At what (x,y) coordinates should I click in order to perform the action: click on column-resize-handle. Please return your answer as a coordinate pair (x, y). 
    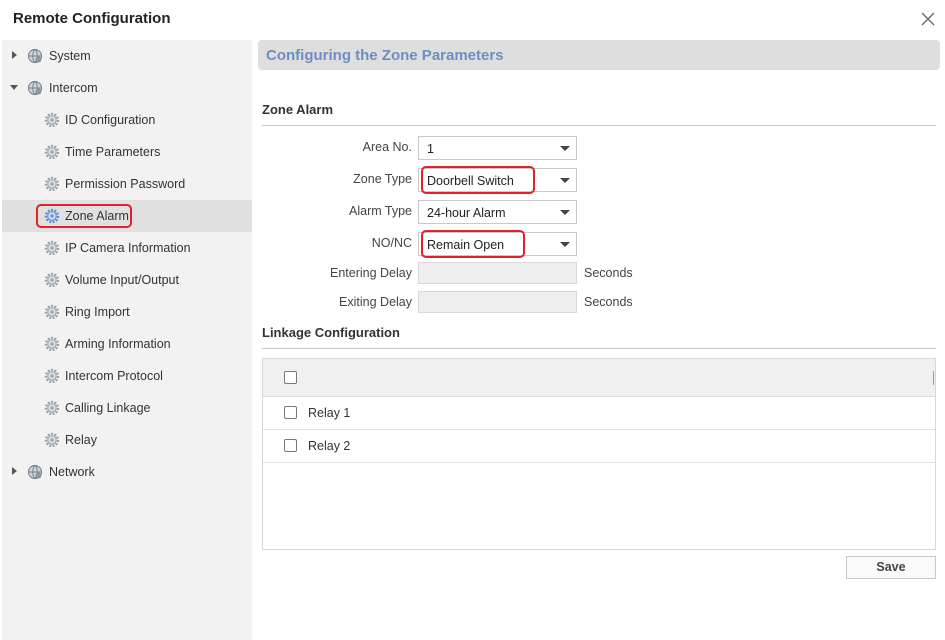
    Looking at the image, I should click on (933, 378).